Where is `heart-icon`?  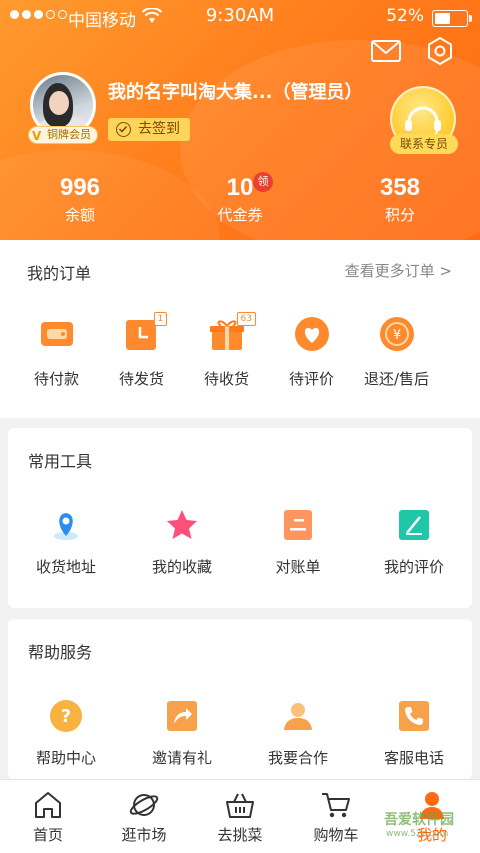
heart-icon is located at coordinates (312, 334).